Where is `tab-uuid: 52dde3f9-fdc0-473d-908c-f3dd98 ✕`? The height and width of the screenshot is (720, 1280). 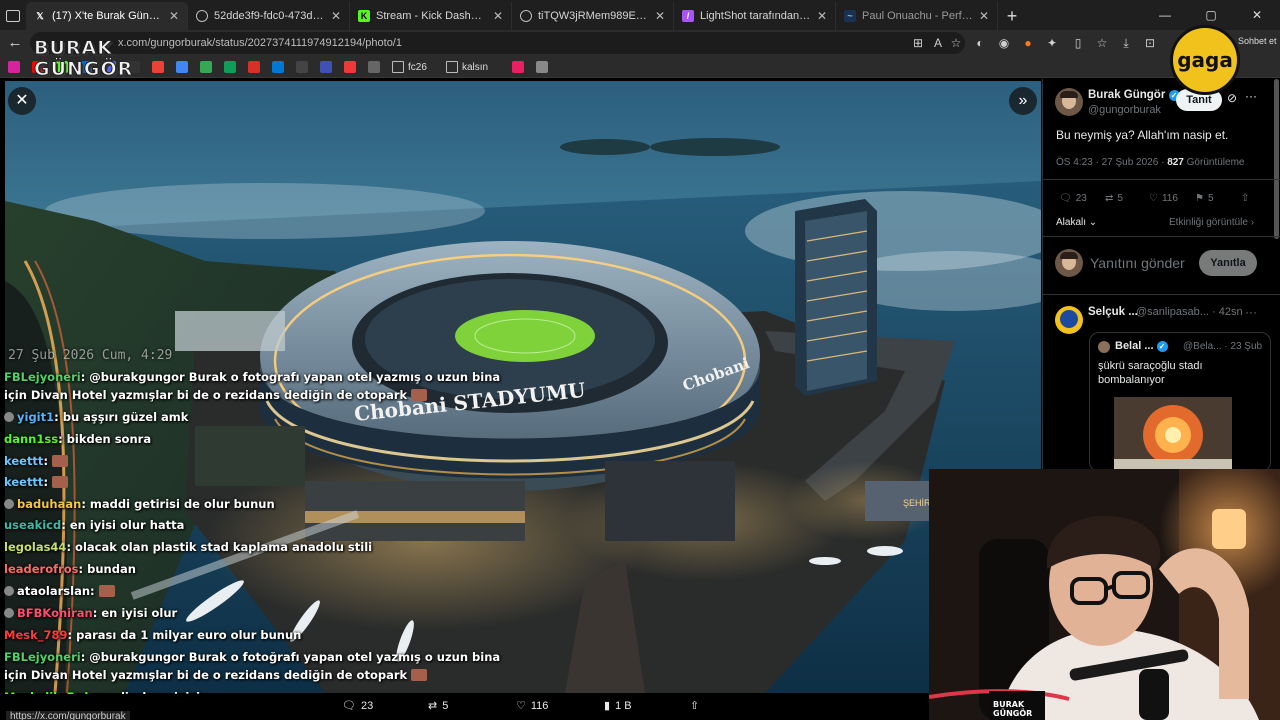
tab-uuid: 52dde3f9-fdc0-473d-908c-f3dd98 ✕ is located at coordinates (269, 16).